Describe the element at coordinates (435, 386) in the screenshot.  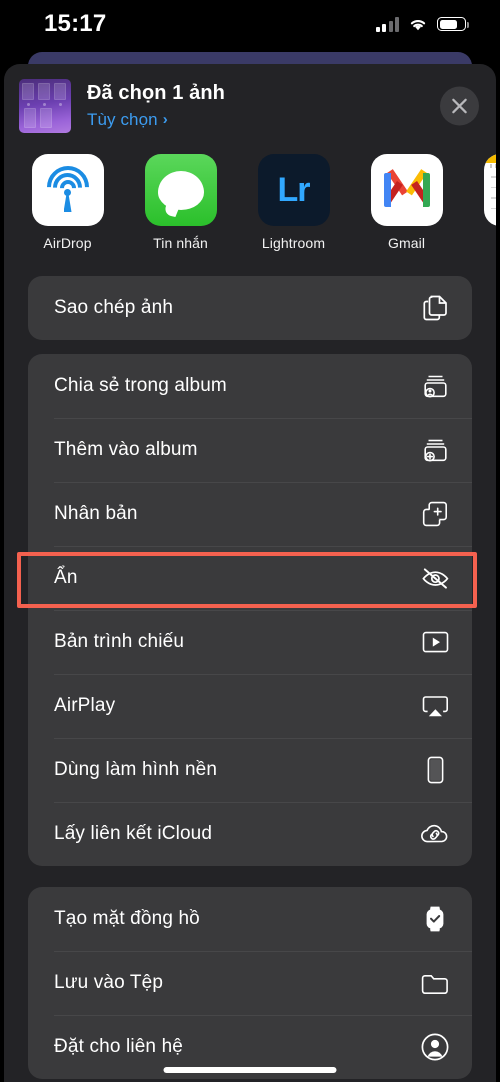
I see `shared-album-icon` at that location.